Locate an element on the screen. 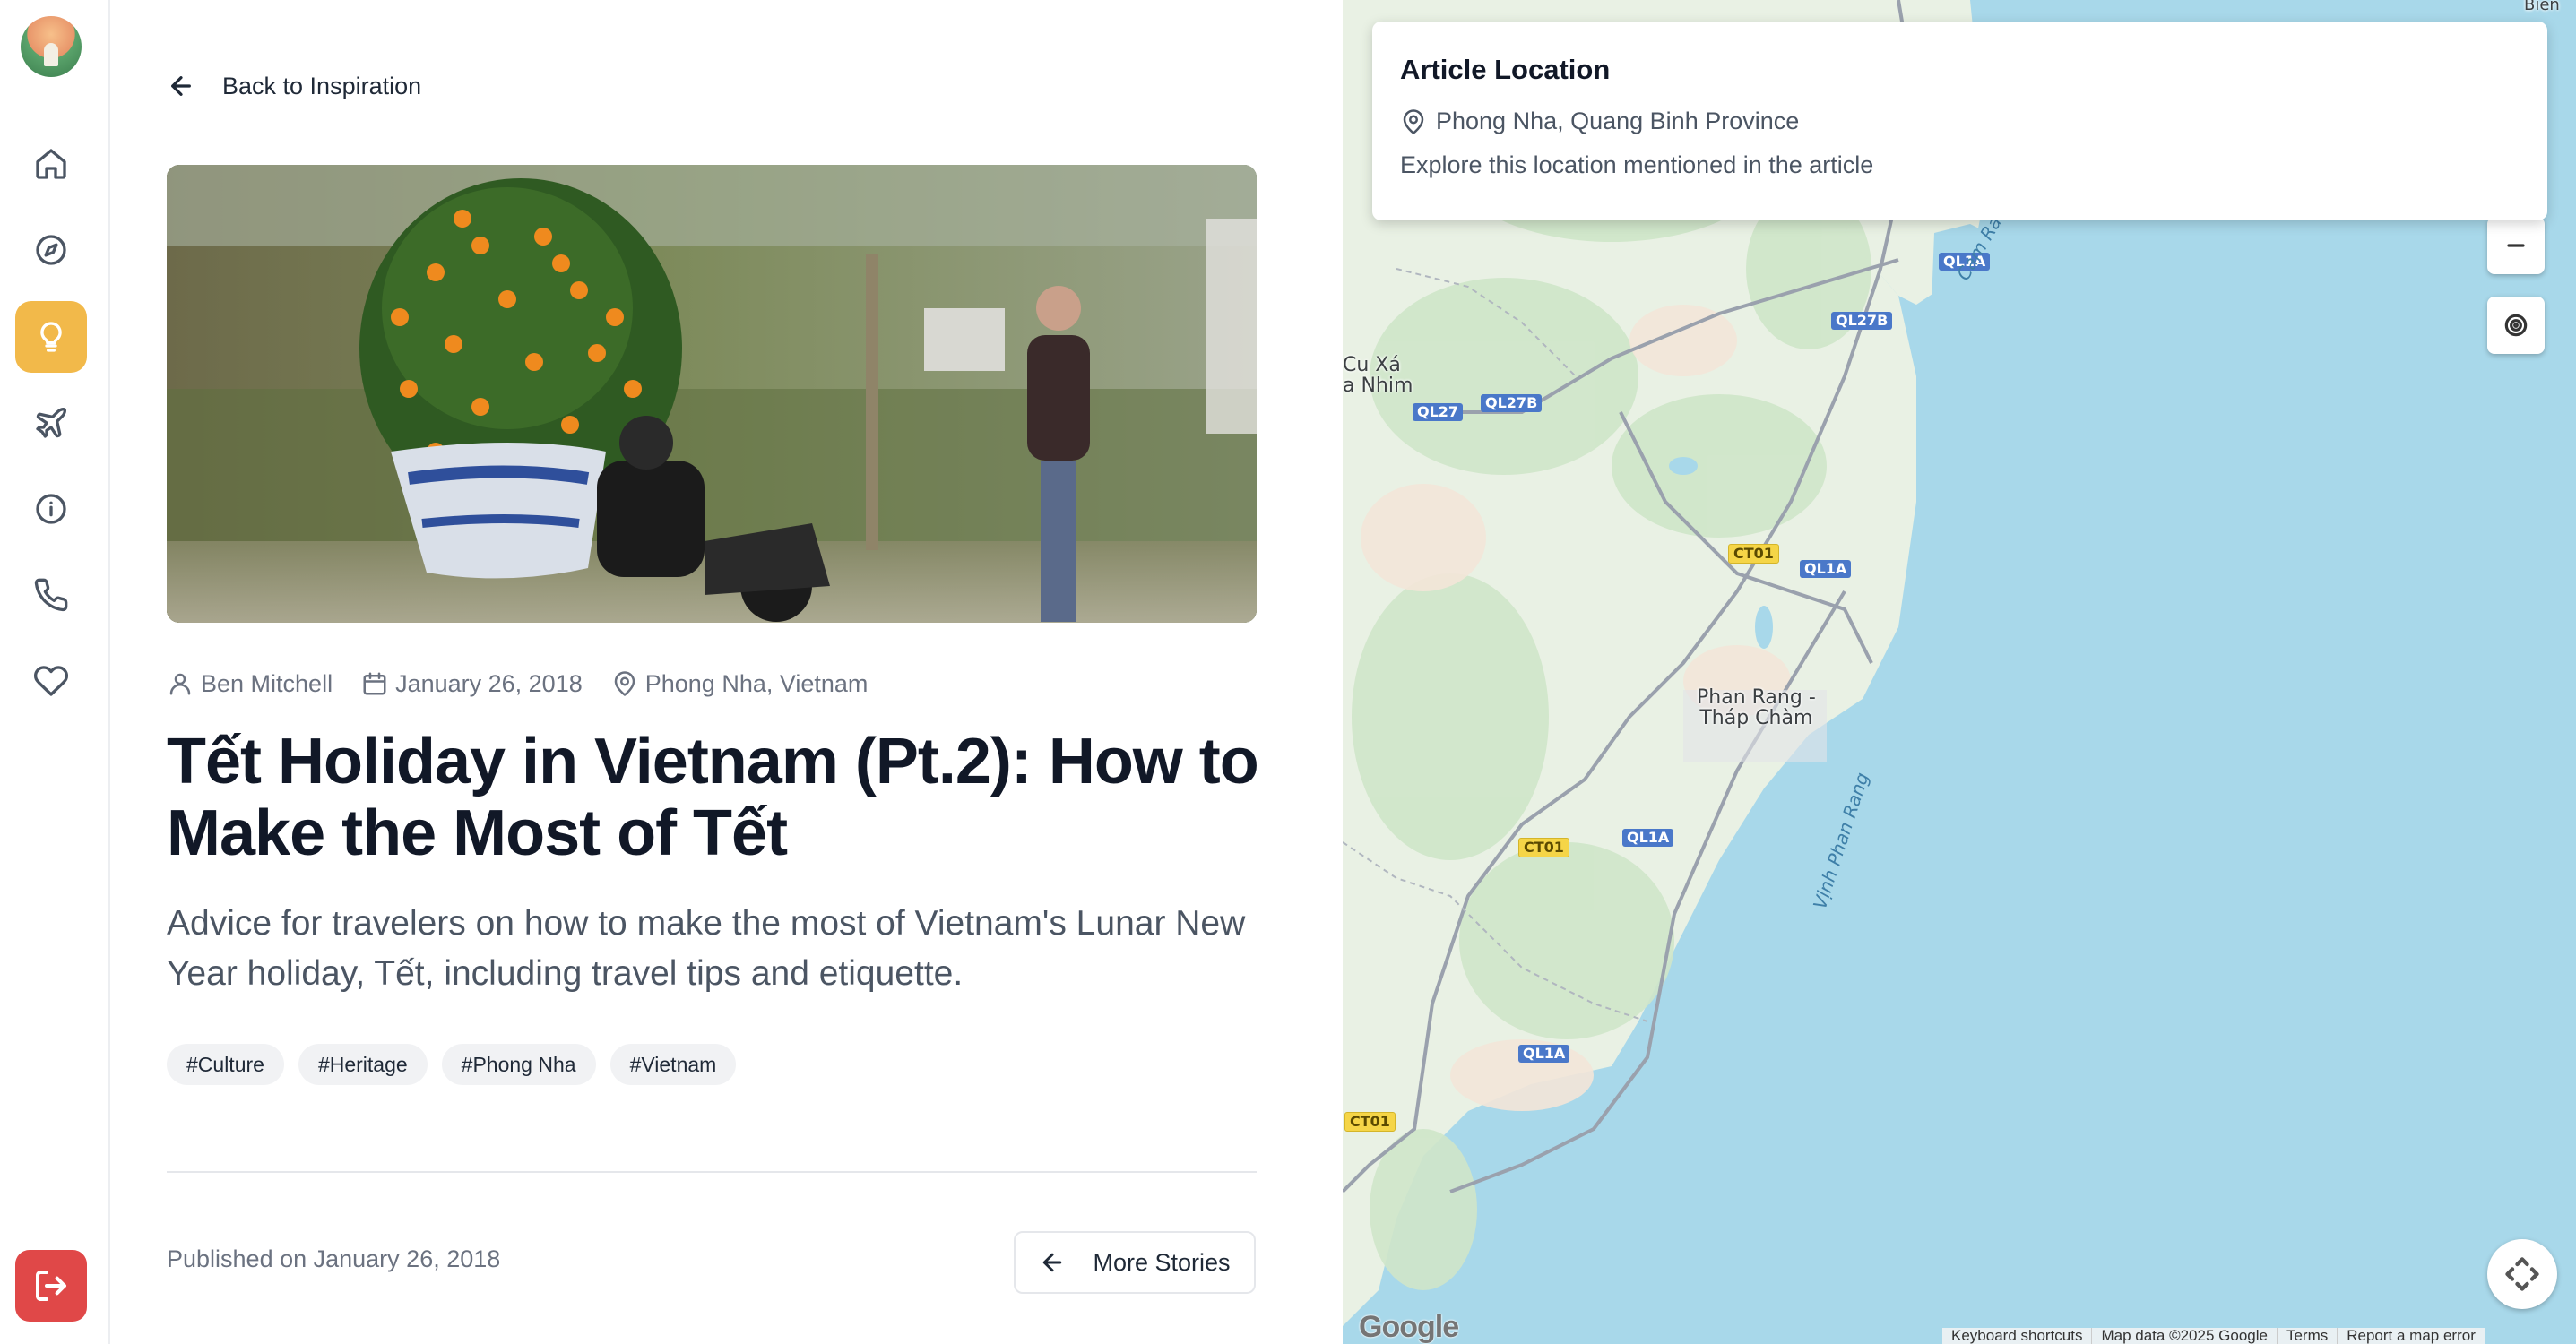  map-data-text: Map data ©2025 Google is located at coordinates (2184, 1336).